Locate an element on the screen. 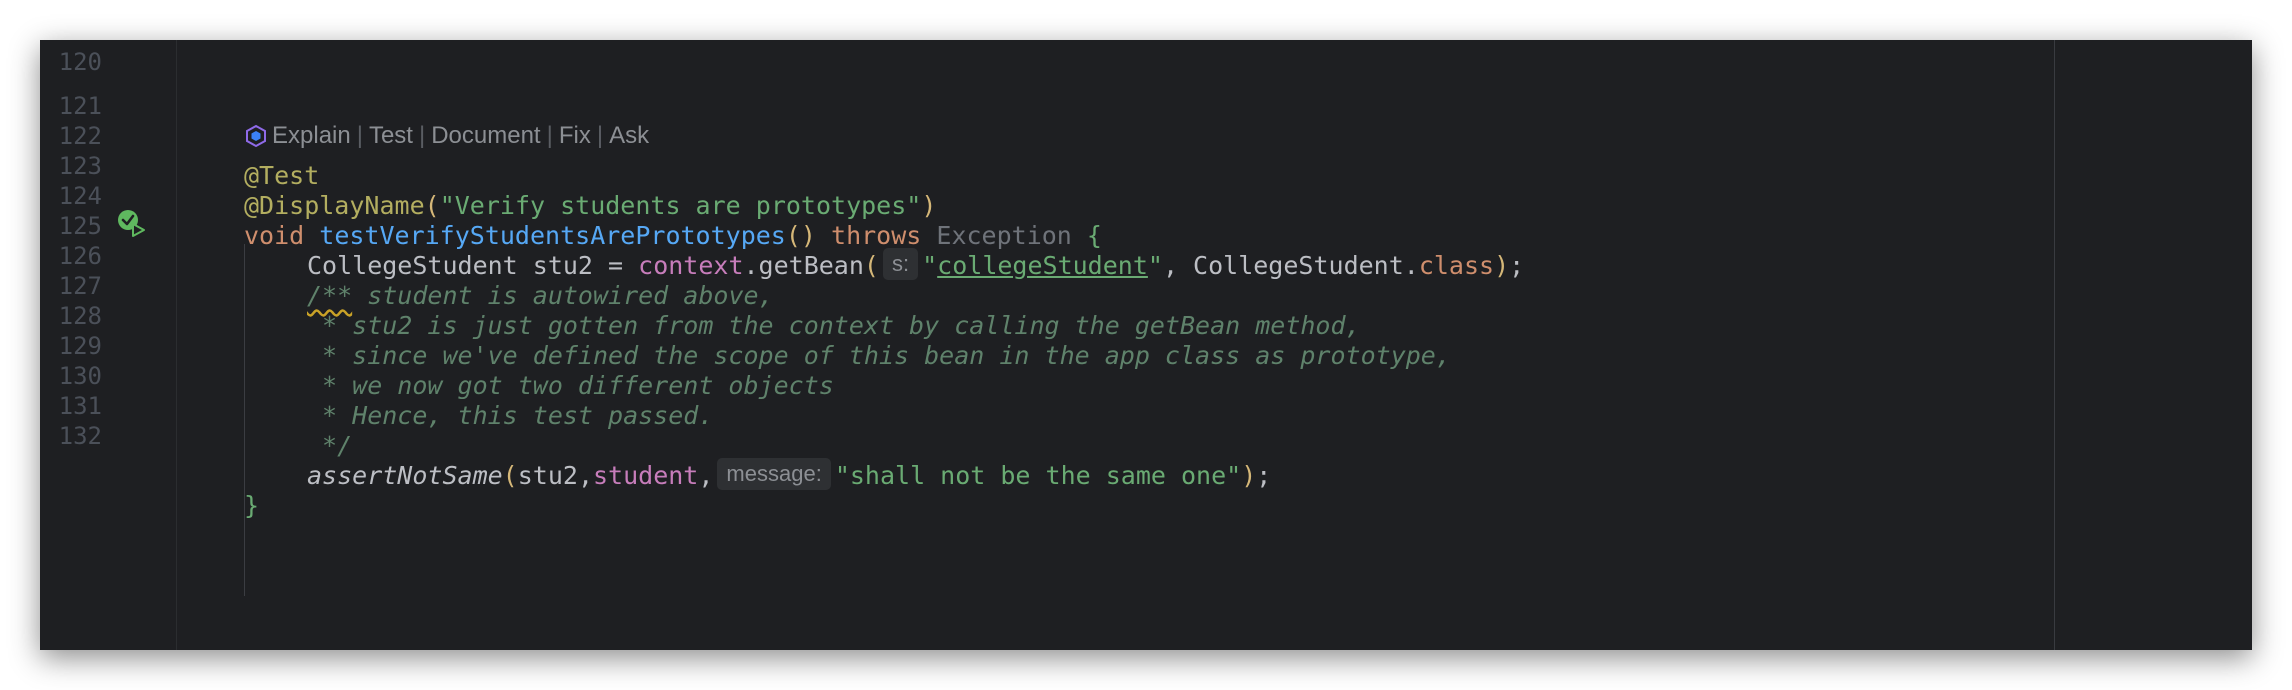 The image size is (2292, 690). code-line-132: } is located at coordinates (251, 506).